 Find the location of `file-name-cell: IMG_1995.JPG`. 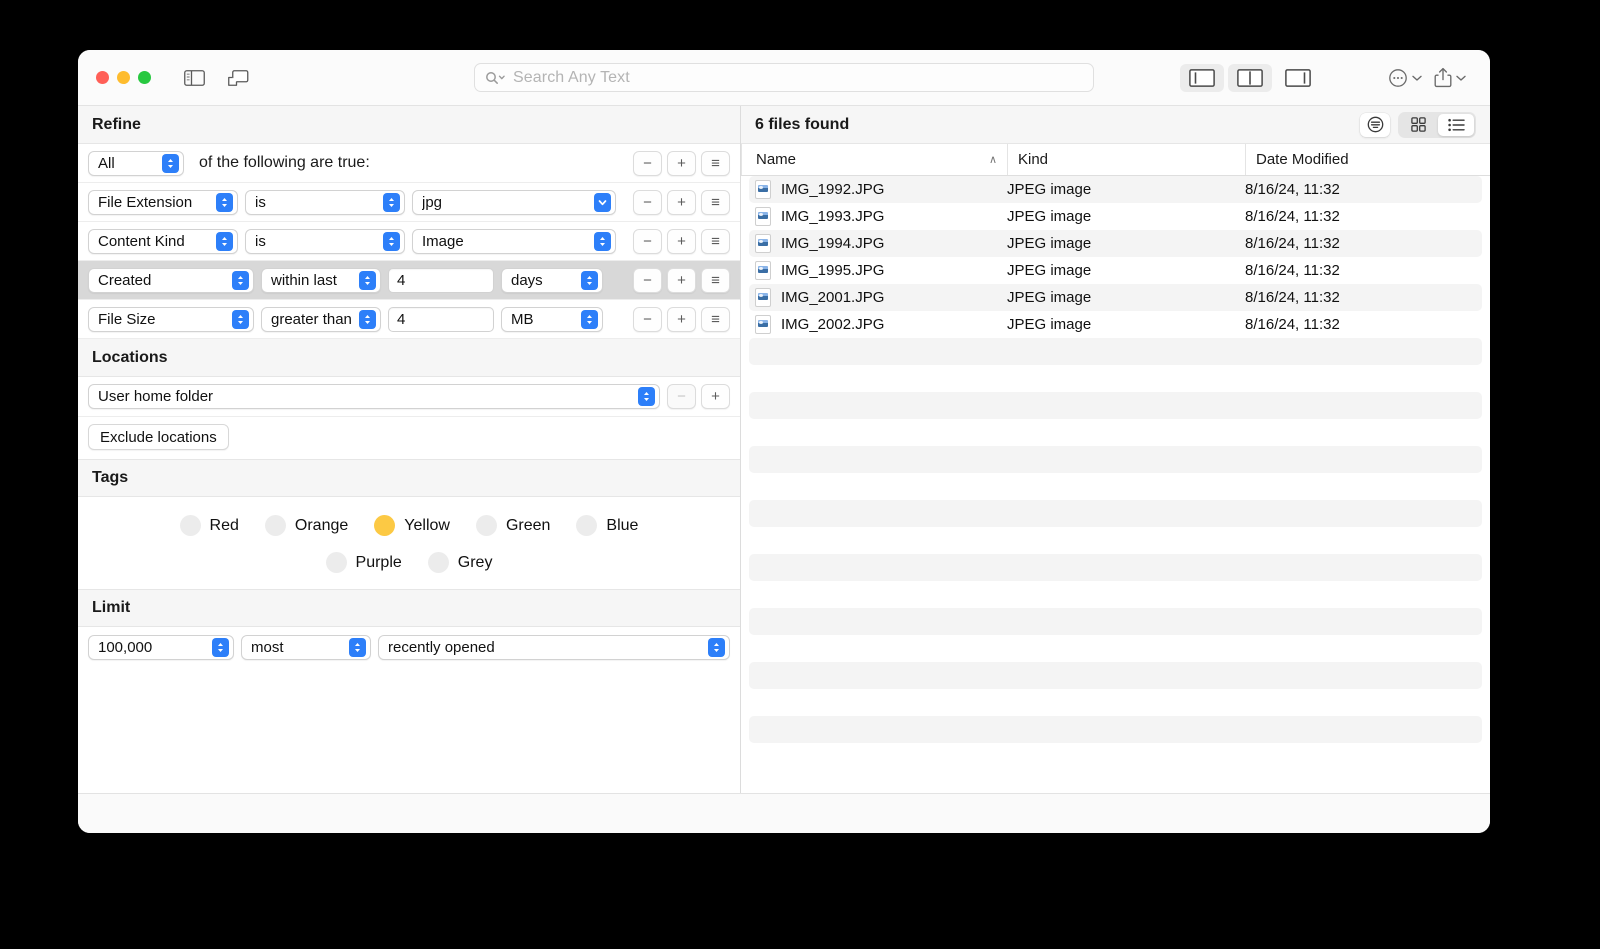

file-name-cell: IMG_1995.JPG is located at coordinates (878, 270).